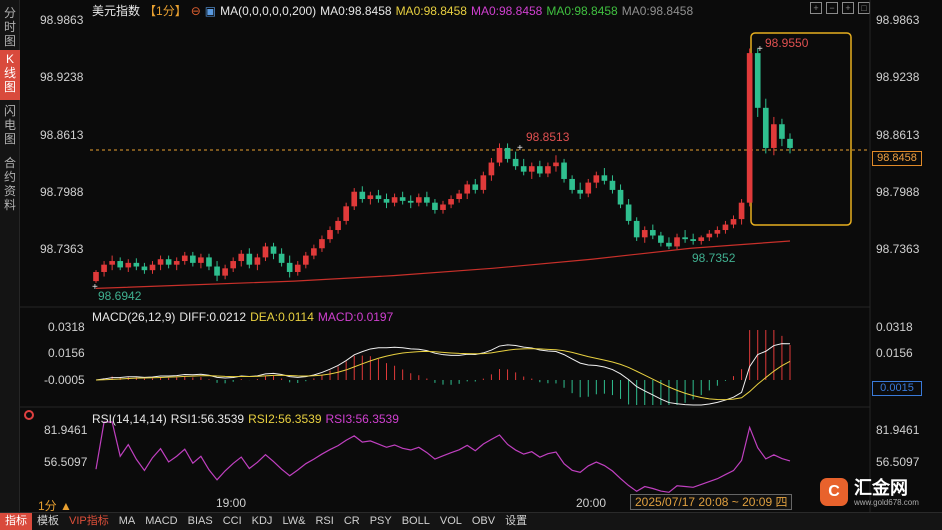 The image size is (942, 530). Describe the element at coordinates (64, 380) in the screenshot. I see `macd-tick-left: -0.0005` at that location.